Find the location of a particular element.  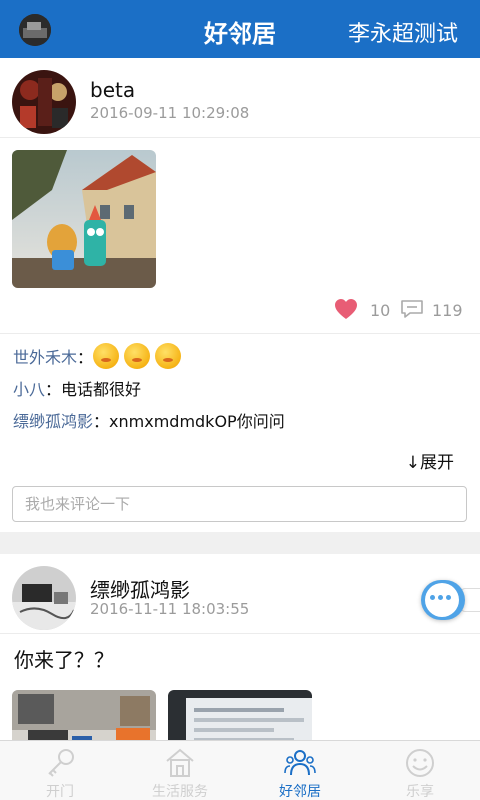

comment-item: 缥缈孤鸿影 ： xnmxmdmdkOP你问问 is located at coordinates (240, 420).